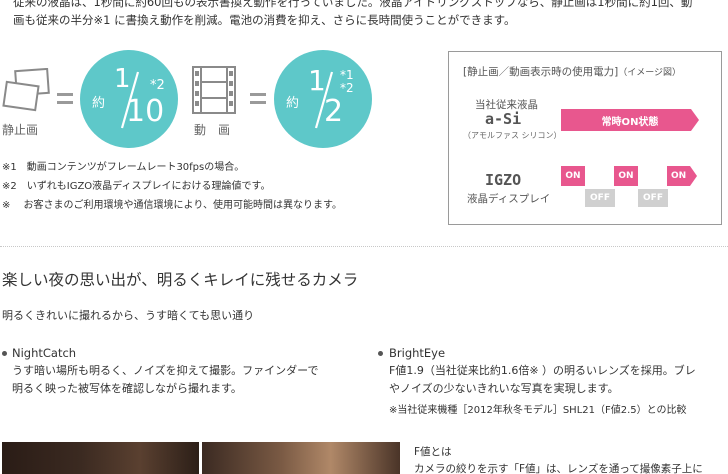 The width and height of the screenshot is (728, 474). What do you see at coordinates (293, 103) in the screenshot?
I see `approx-label-2: 約` at bounding box center [293, 103].